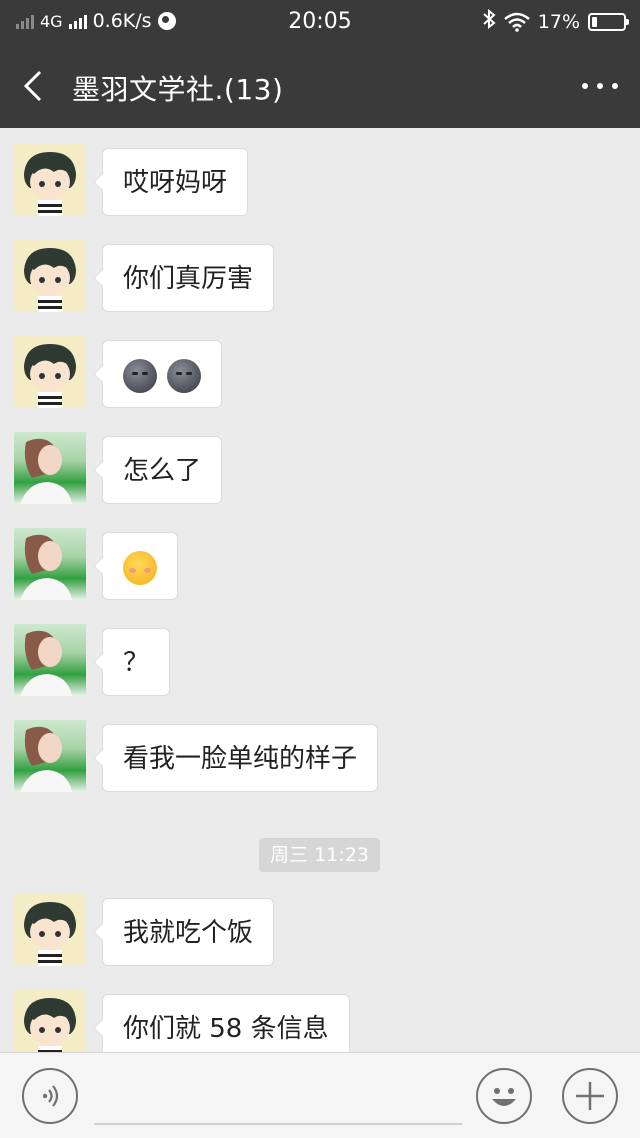 This screenshot has height=1138, width=640. What do you see at coordinates (516, 22) in the screenshot?
I see `wifi-icon` at bounding box center [516, 22].